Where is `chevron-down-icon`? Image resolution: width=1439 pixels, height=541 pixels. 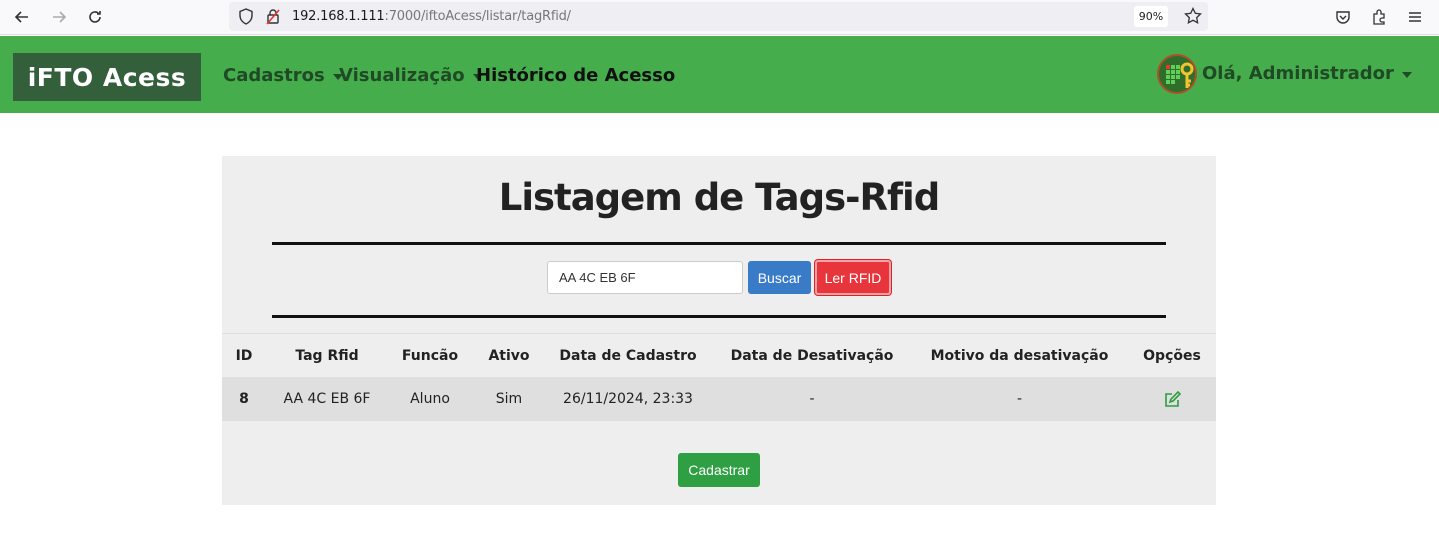
chevron-down-icon is located at coordinates (1406, 74).